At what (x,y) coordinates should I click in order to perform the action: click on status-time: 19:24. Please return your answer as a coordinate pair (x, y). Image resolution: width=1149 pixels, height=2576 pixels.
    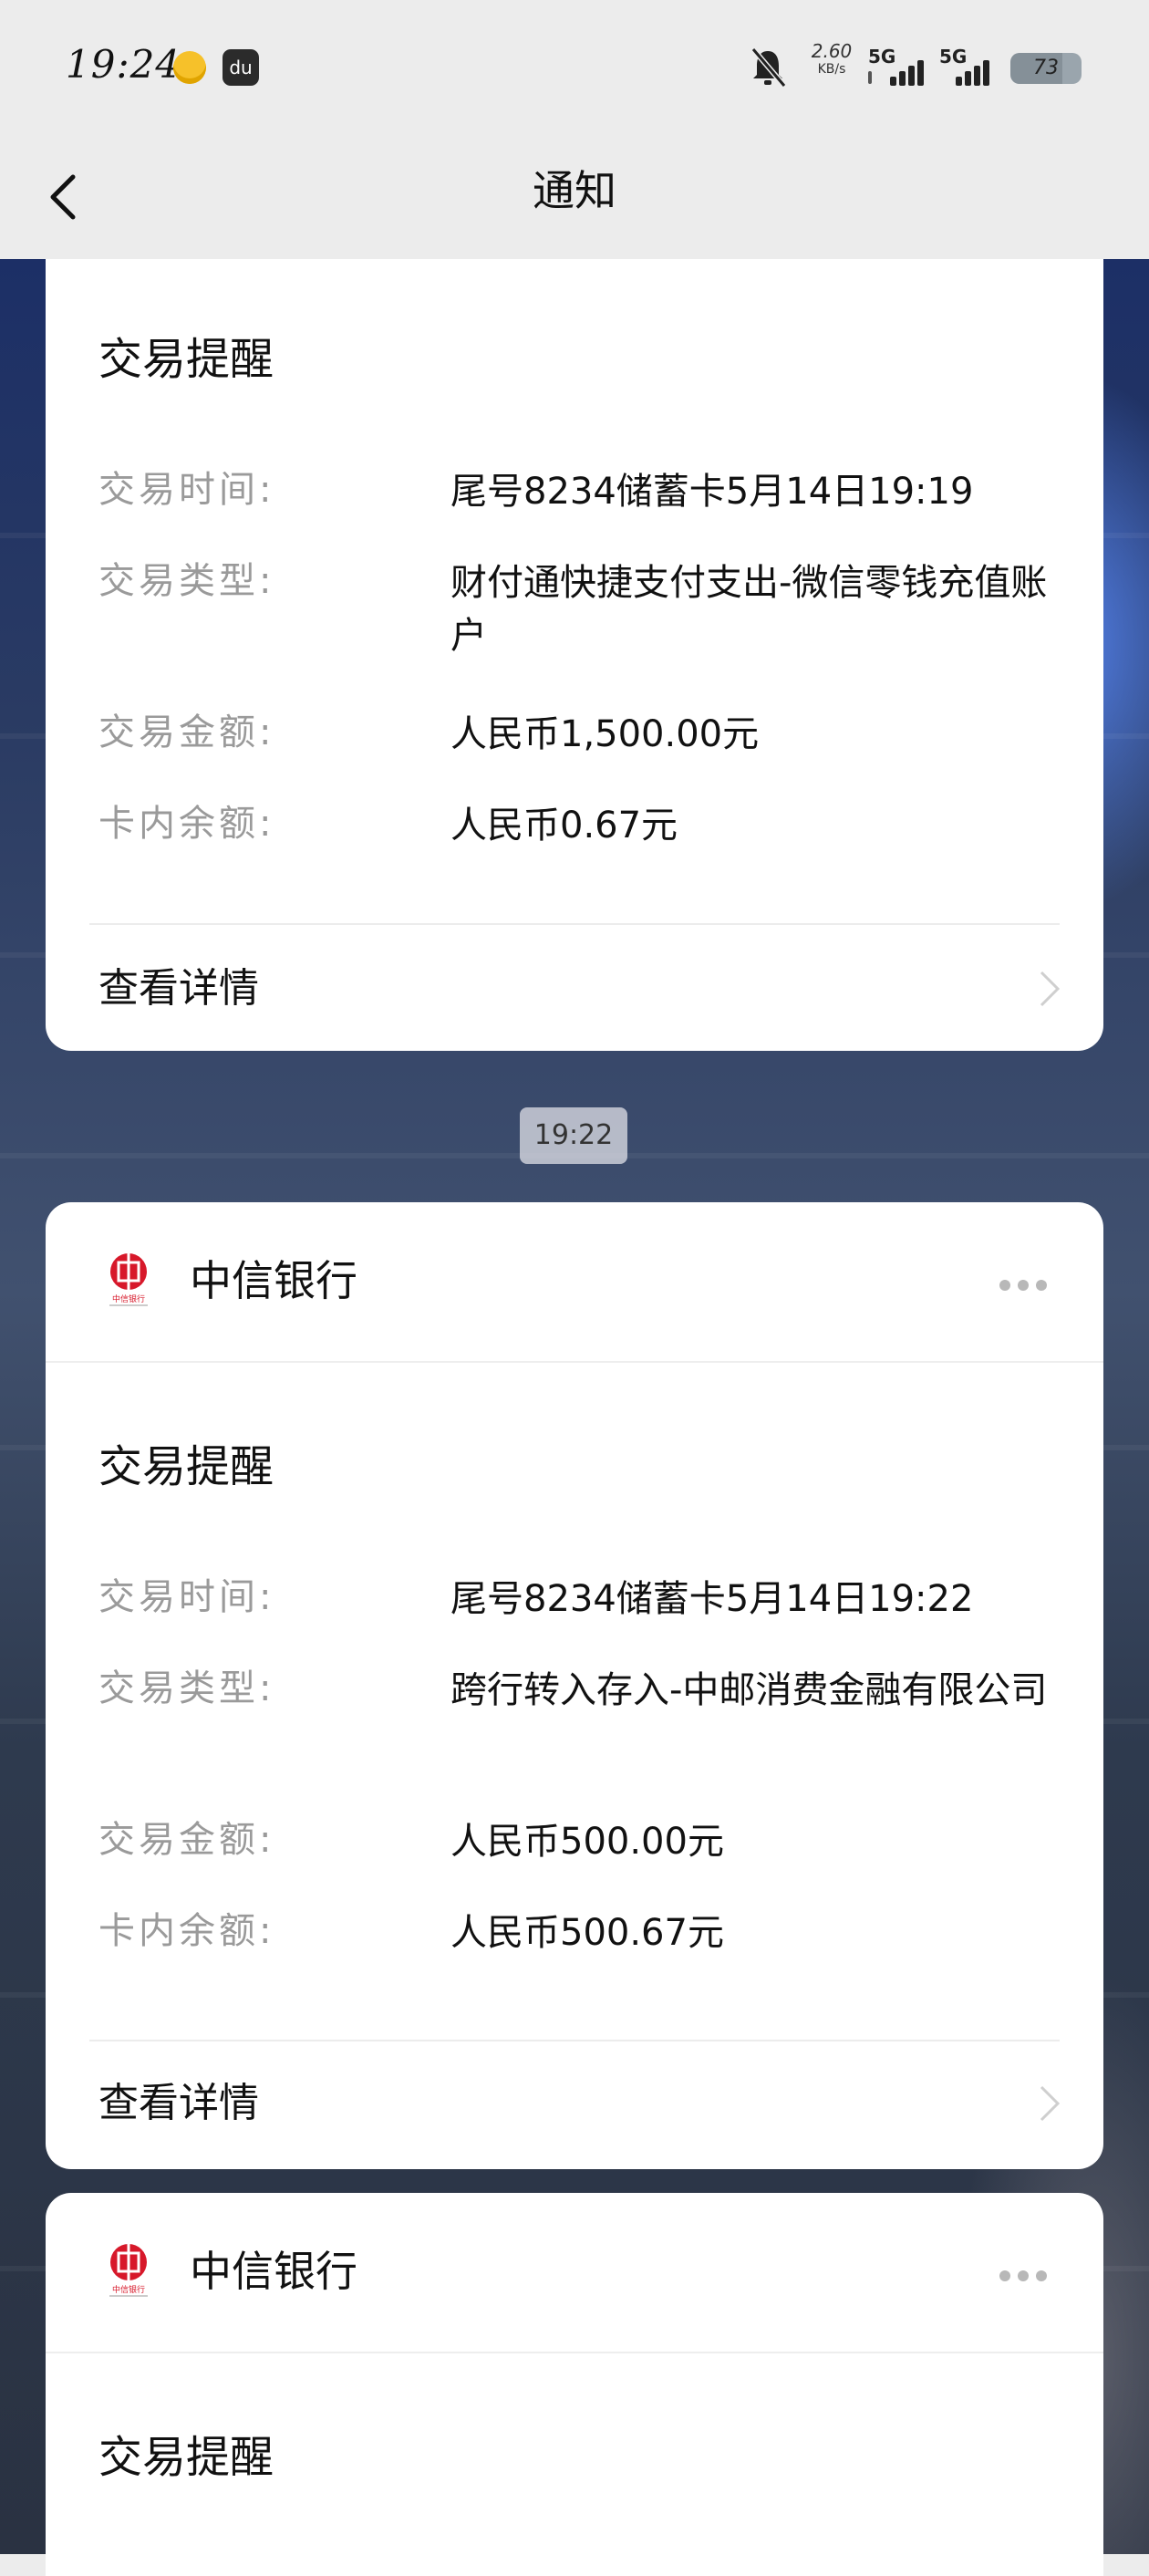
    Looking at the image, I should click on (123, 64).